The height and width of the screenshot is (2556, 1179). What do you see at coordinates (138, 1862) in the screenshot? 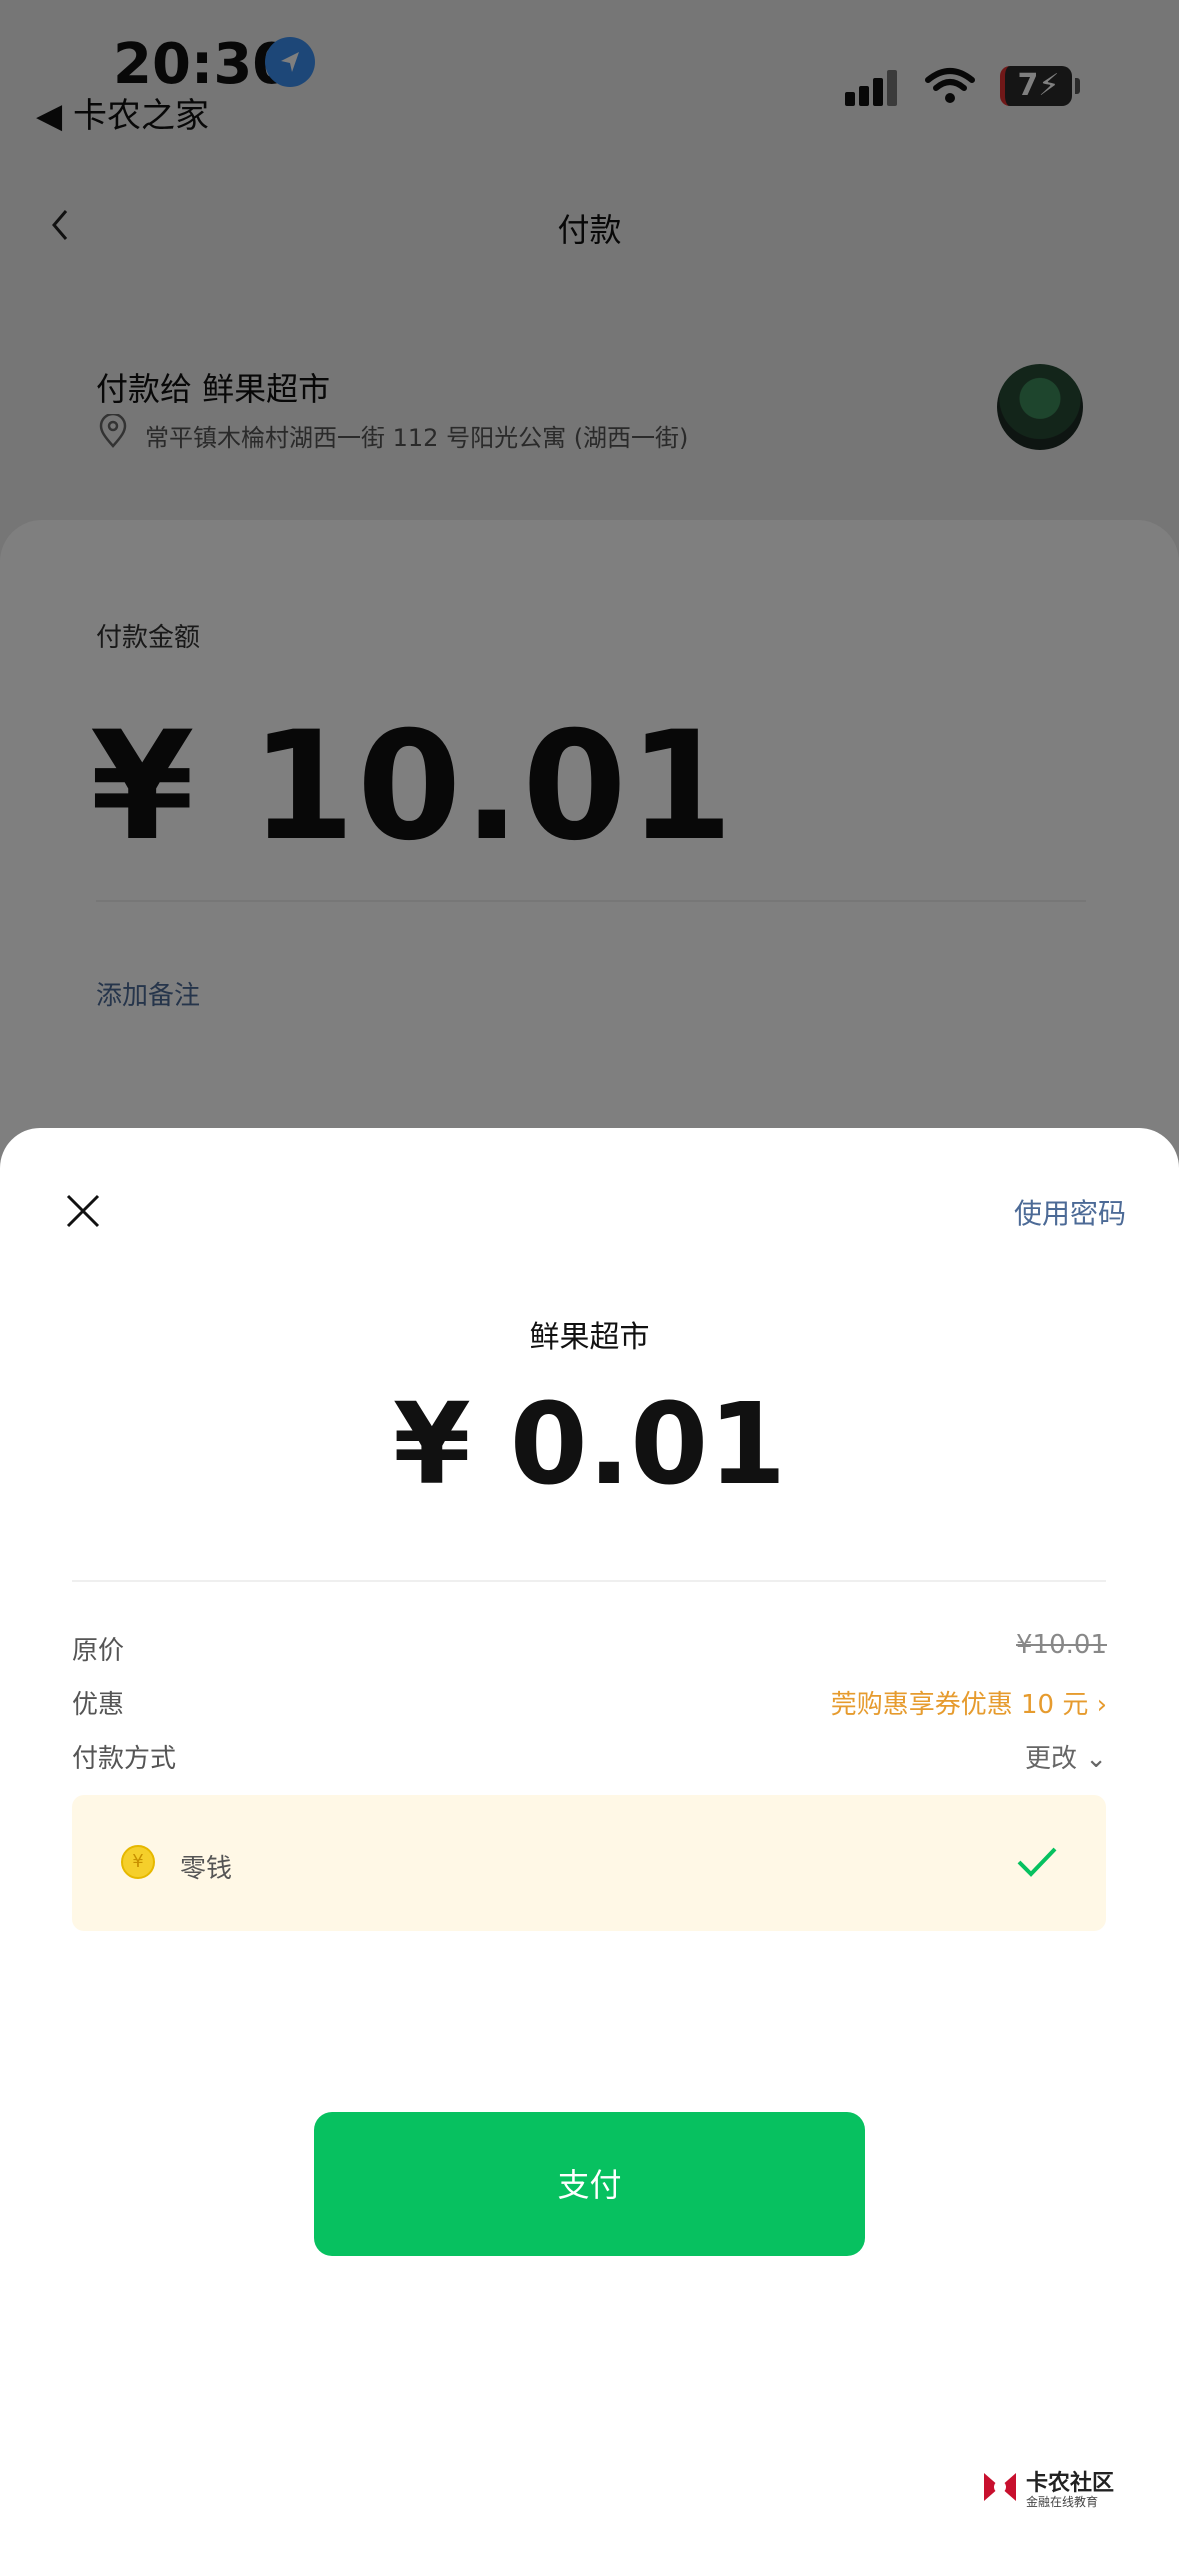
I see `coin-icon: ¥` at bounding box center [138, 1862].